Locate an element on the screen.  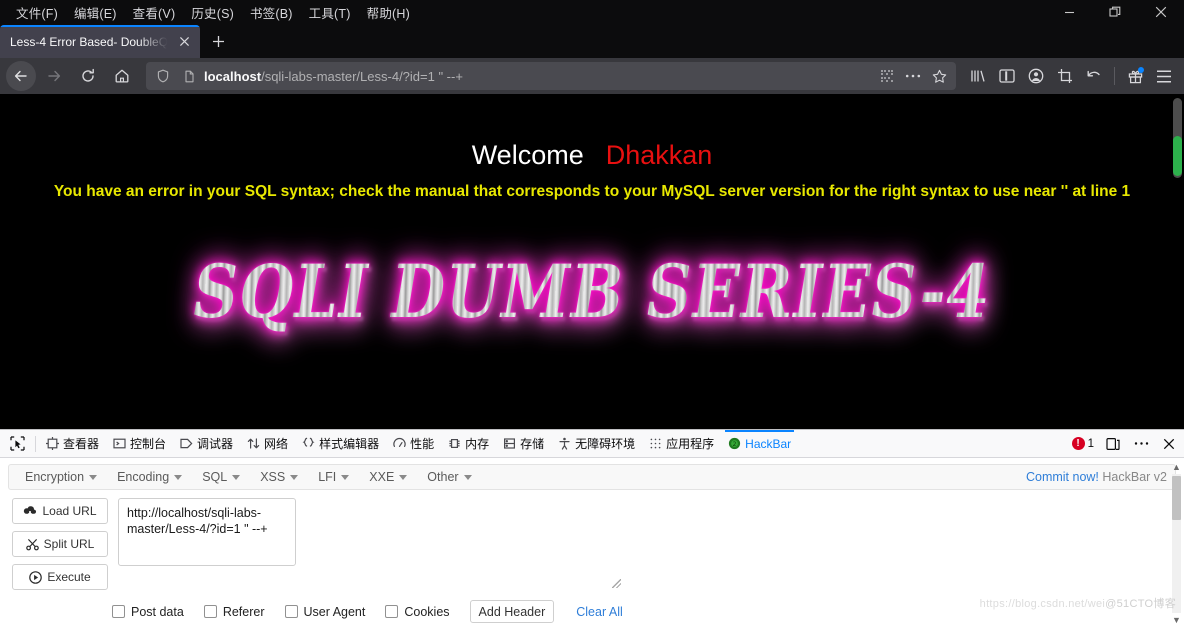
hackbar-menu-lfi: LFI is located at coordinates (333, 477).